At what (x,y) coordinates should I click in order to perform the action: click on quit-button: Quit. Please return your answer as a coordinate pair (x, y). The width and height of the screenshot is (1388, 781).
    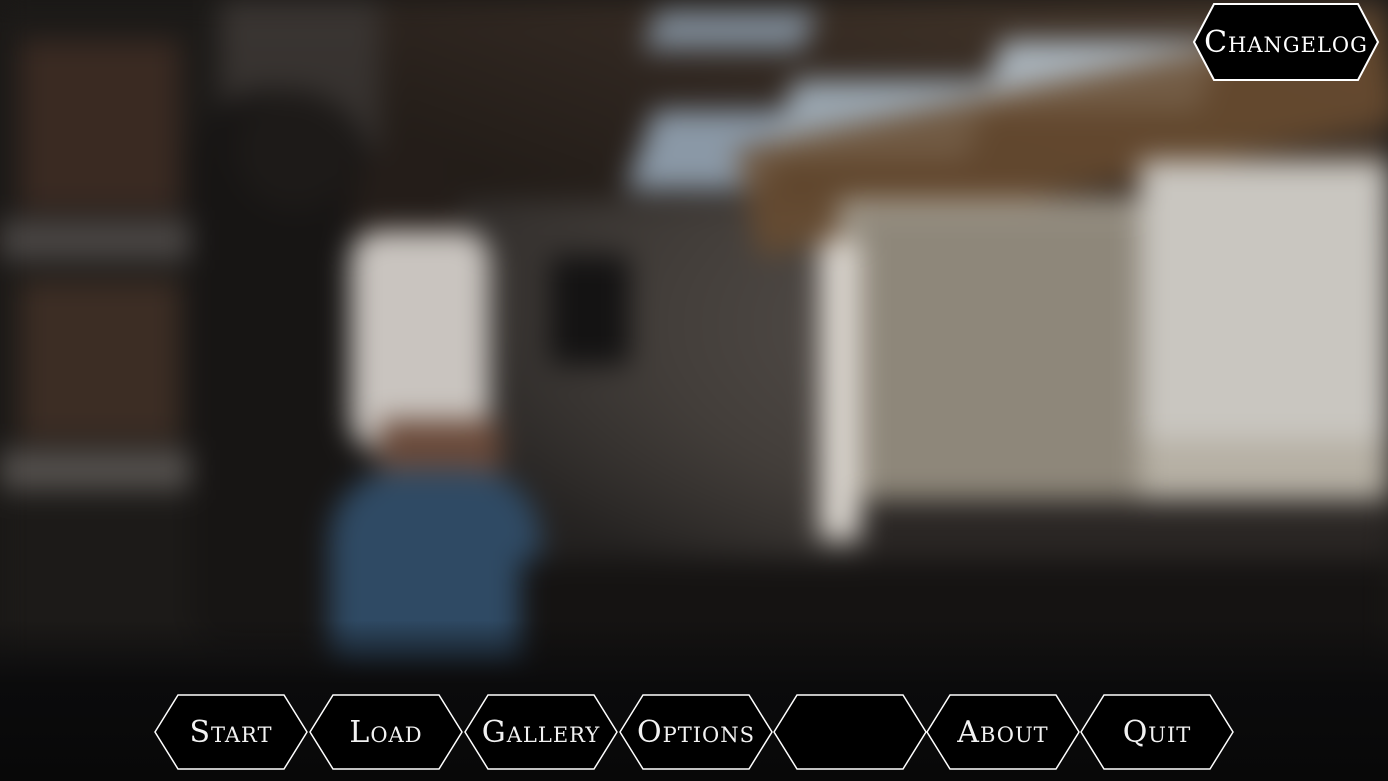
    Looking at the image, I should click on (1157, 732).